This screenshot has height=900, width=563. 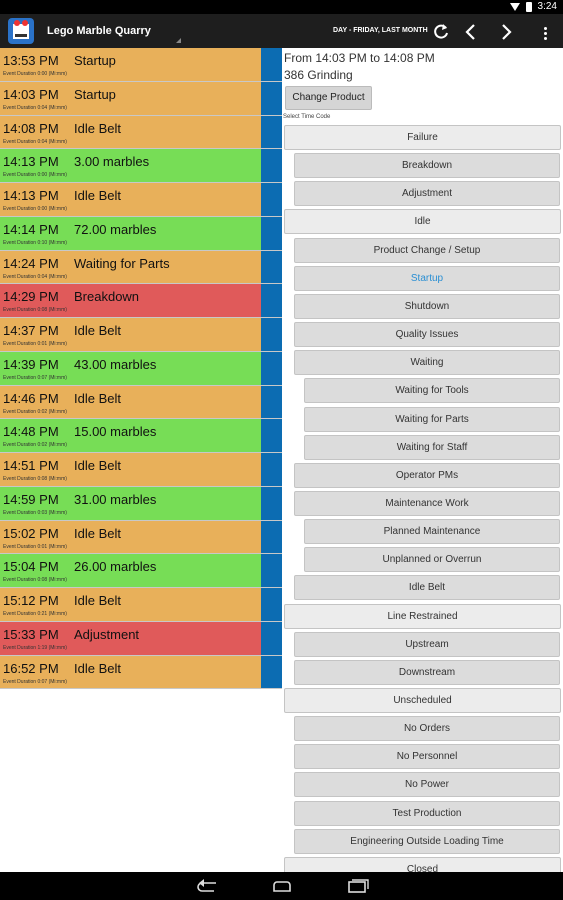 What do you see at coordinates (427, 729) in the screenshot?
I see `time-code-button: No Orders` at bounding box center [427, 729].